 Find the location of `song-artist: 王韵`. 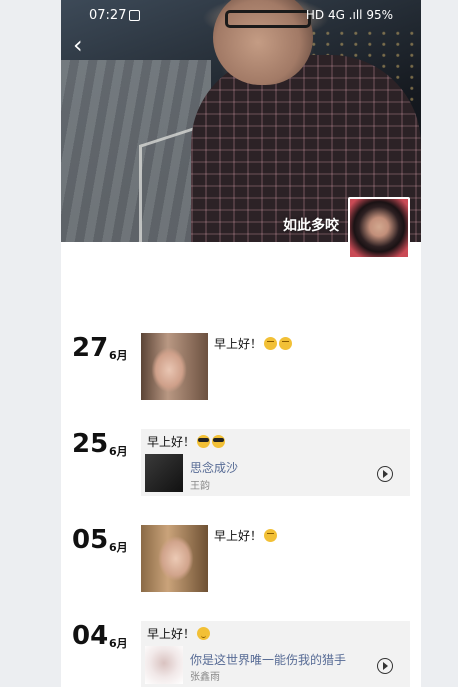

song-artist: 王韵 is located at coordinates (200, 486).